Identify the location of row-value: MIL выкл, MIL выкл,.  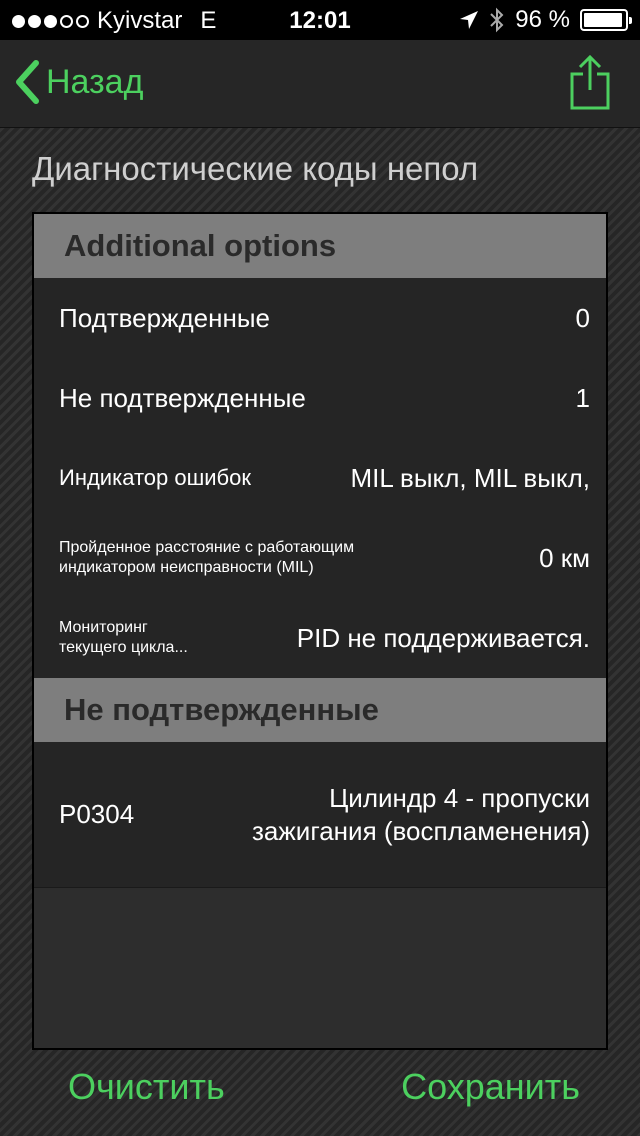
(470, 477).